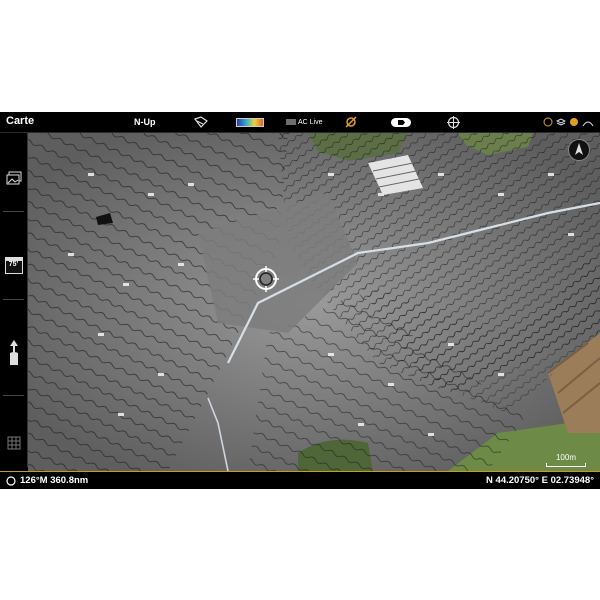 The image size is (600, 600). What do you see at coordinates (561, 122) in the screenshot?
I see `layers-icon` at bounding box center [561, 122].